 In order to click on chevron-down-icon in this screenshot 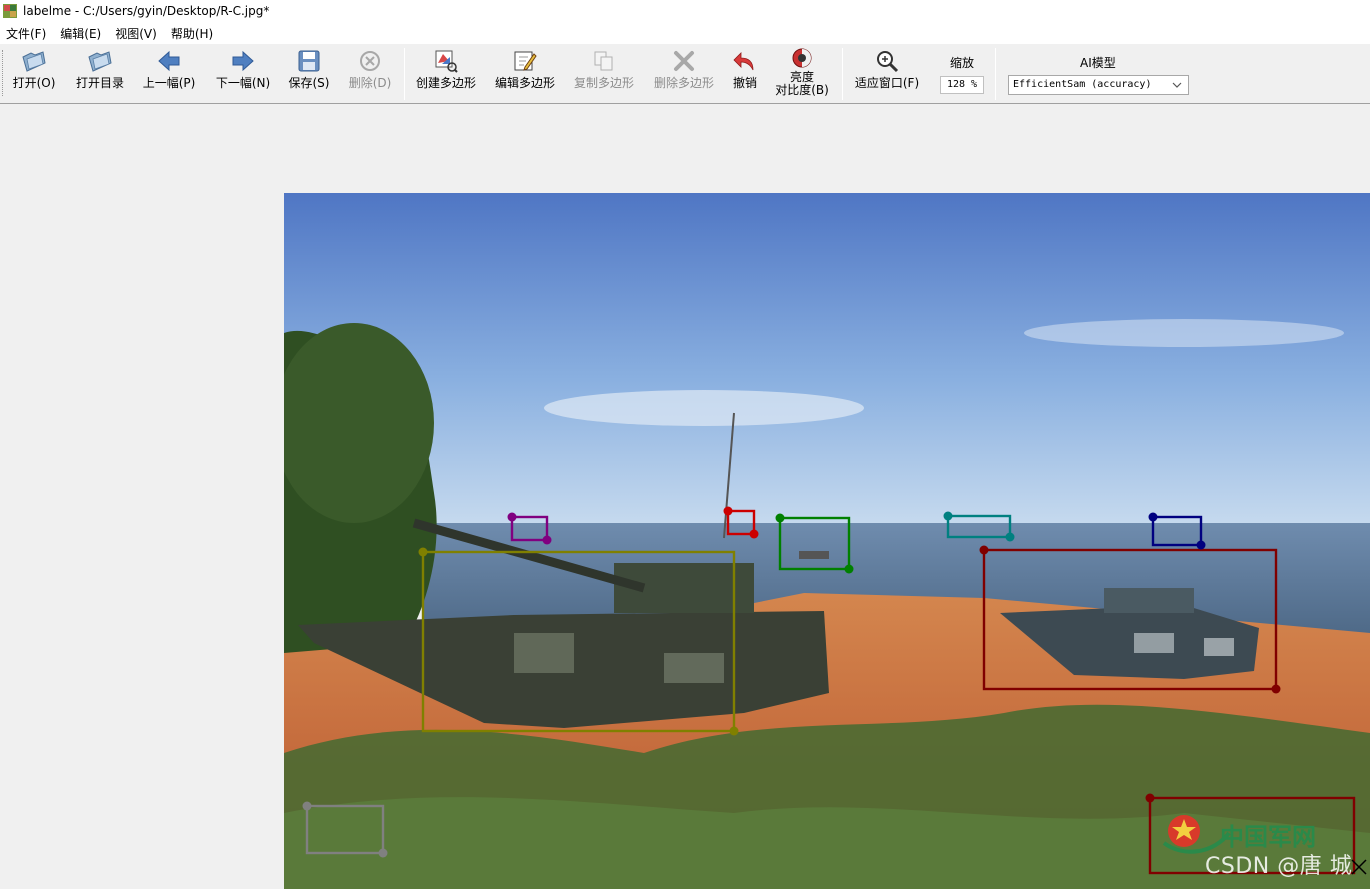, I will do `click(1177, 84)`.